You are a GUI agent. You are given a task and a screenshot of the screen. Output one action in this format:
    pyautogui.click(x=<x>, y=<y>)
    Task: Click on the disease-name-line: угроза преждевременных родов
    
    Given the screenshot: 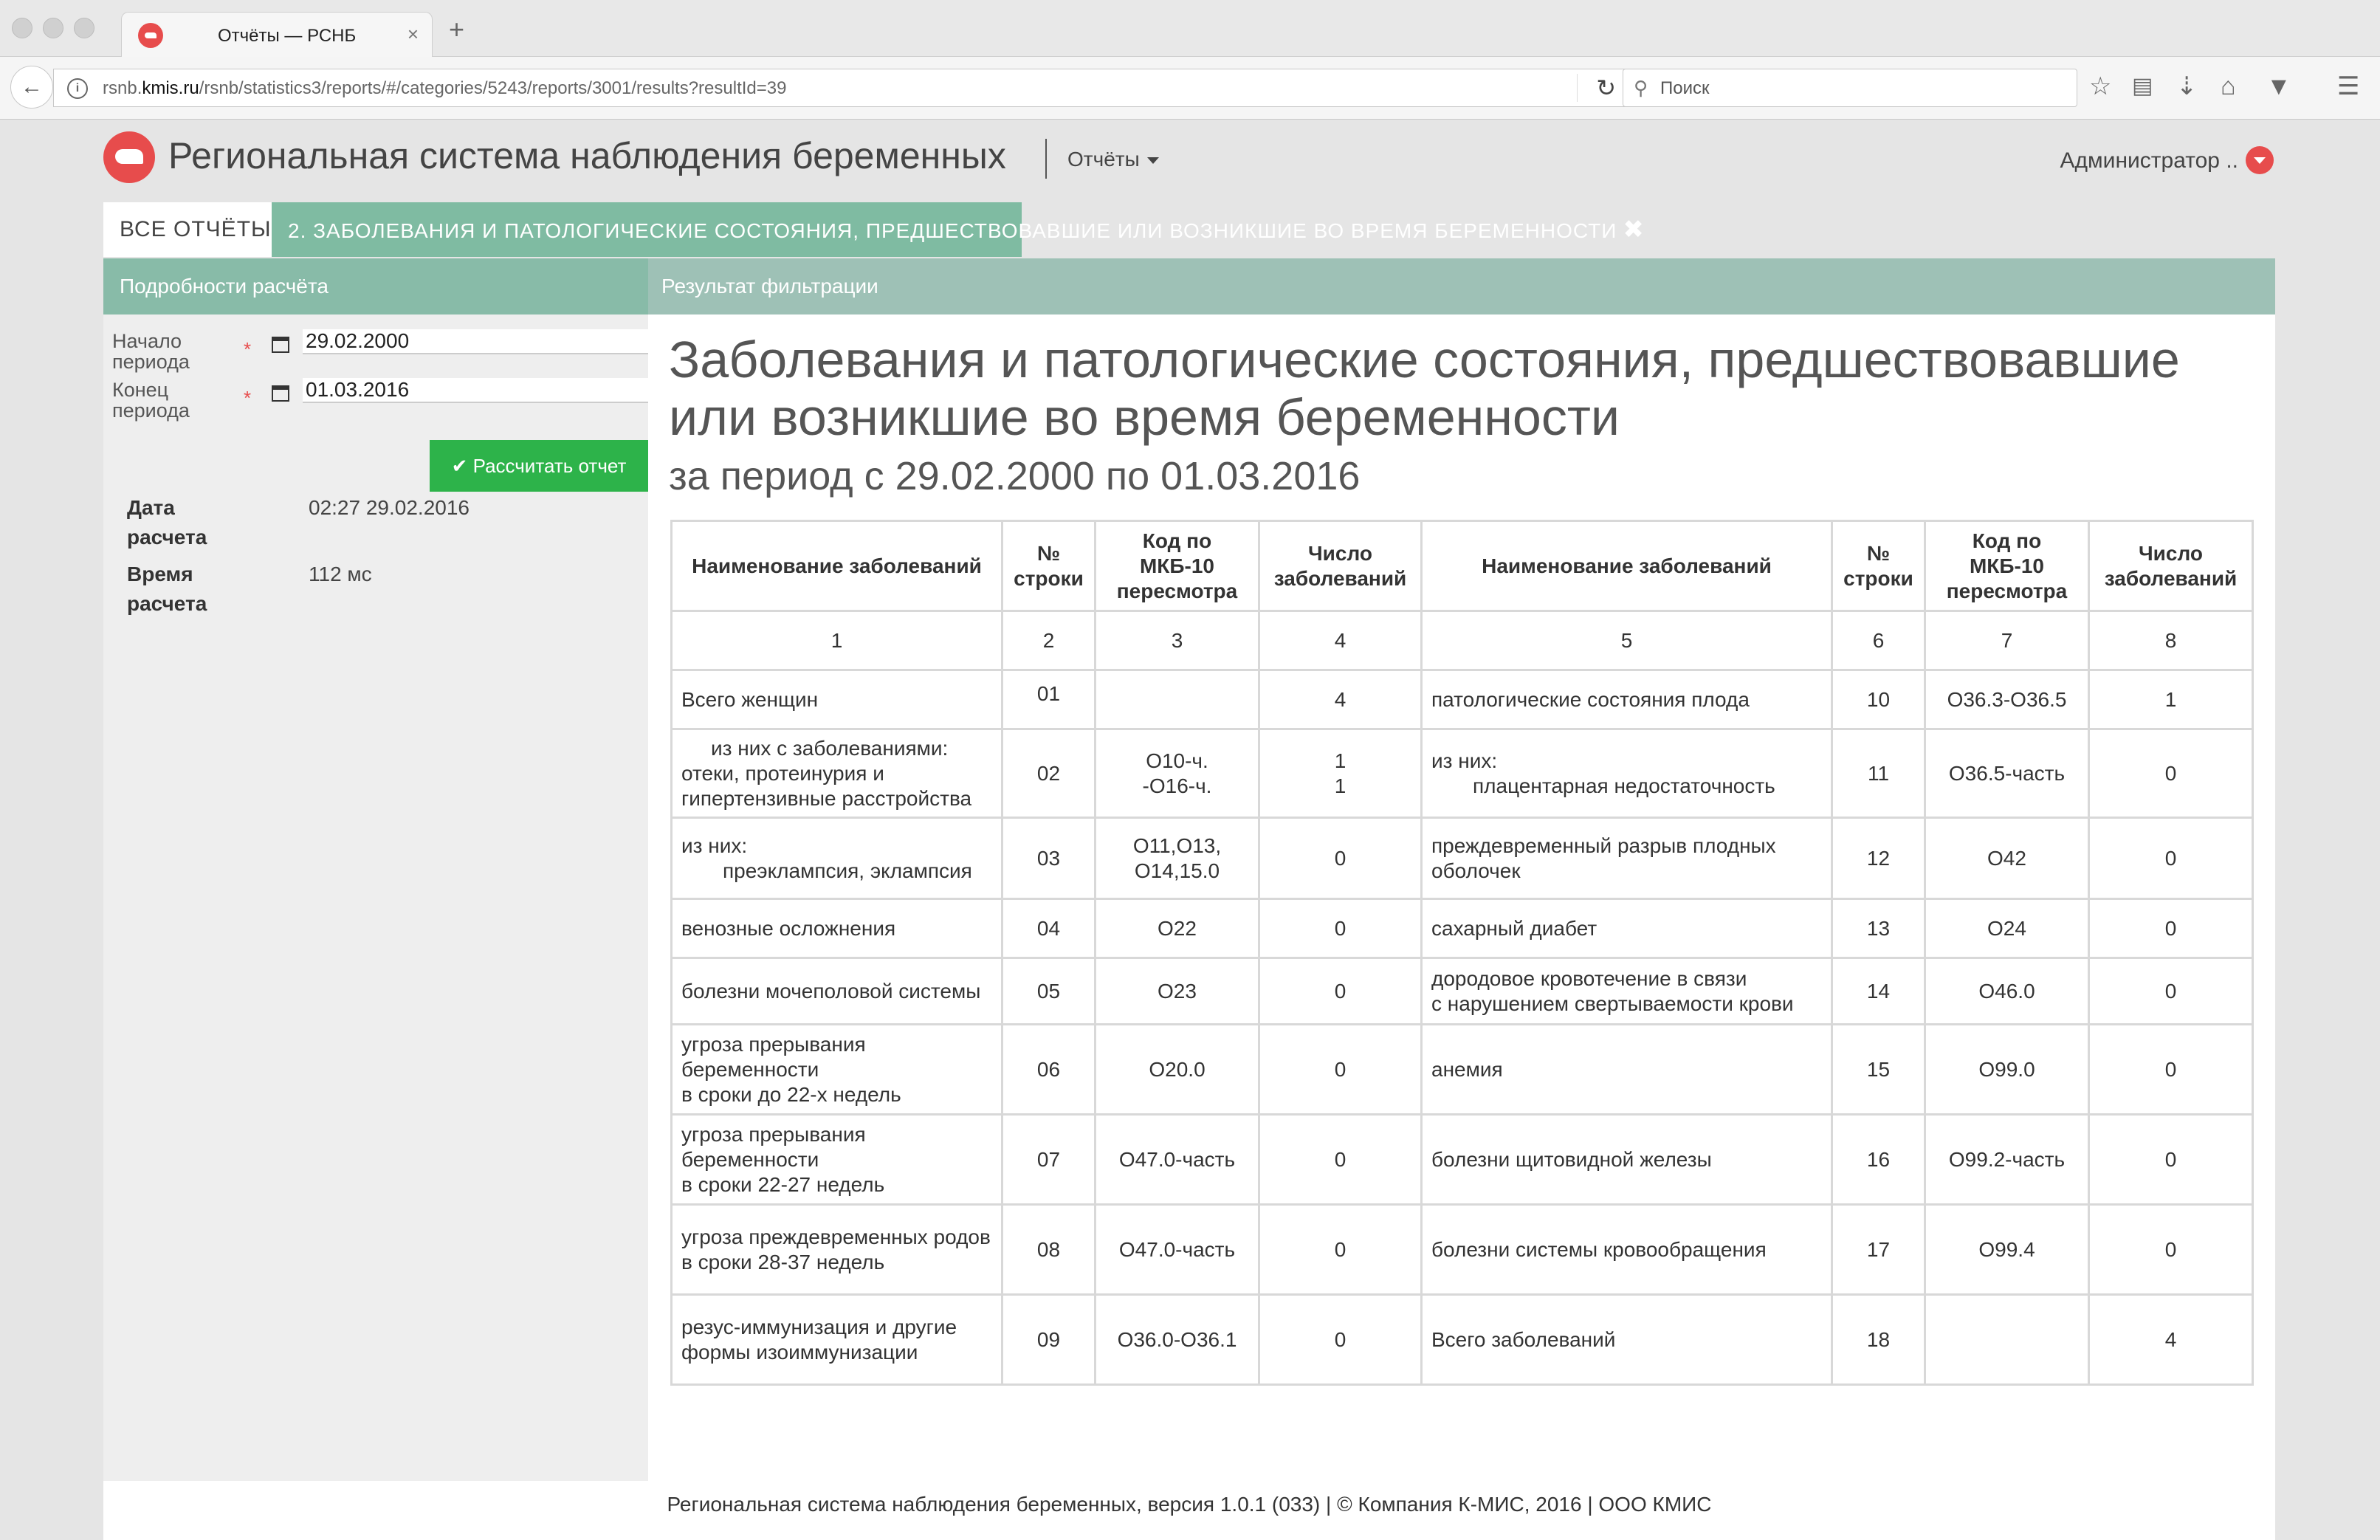 What is the action you would take?
    pyautogui.click(x=836, y=1236)
    